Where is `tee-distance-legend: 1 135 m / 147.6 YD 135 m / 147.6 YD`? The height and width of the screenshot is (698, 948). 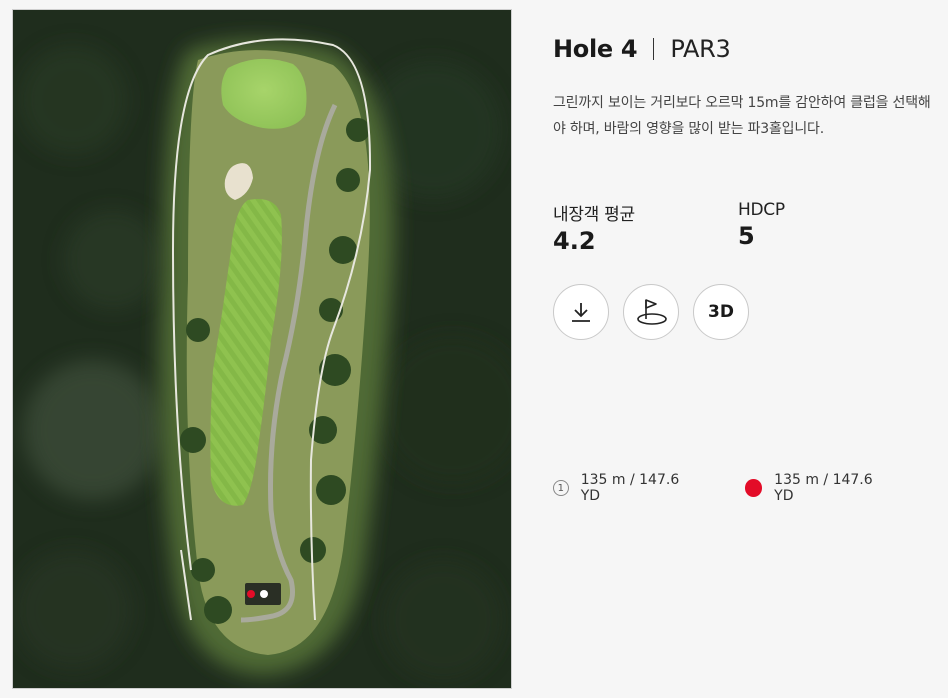 tee-distance-legend: 1 135 m / 147.6 YD 135 m / 147.6 YD is located at coordinates (745, 488).